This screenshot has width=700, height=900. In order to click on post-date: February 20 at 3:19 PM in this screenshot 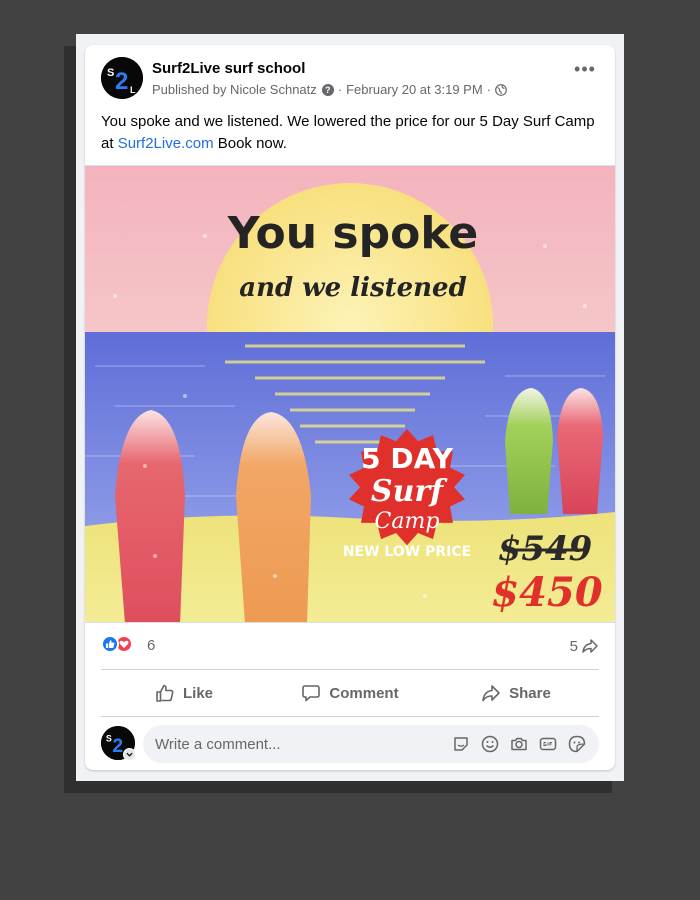, I will do `click(414, 89)`.